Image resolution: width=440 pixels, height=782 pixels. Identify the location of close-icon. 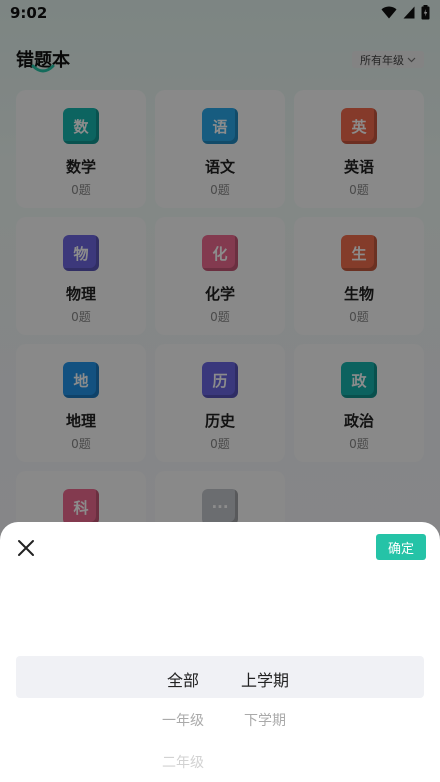
(26, 548).